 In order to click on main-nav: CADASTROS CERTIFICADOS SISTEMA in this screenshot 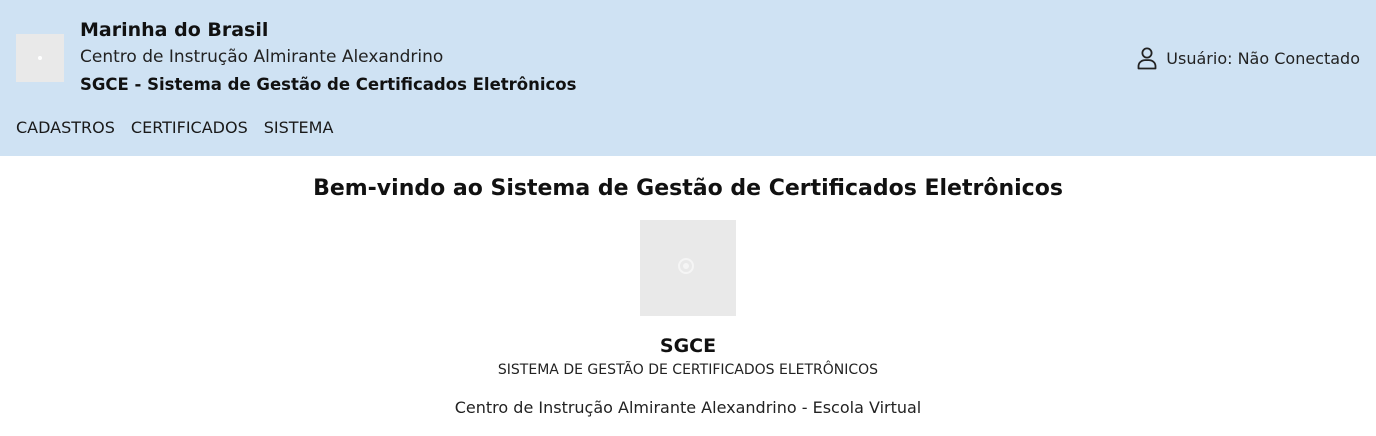, I will do `click(174, 128)`.